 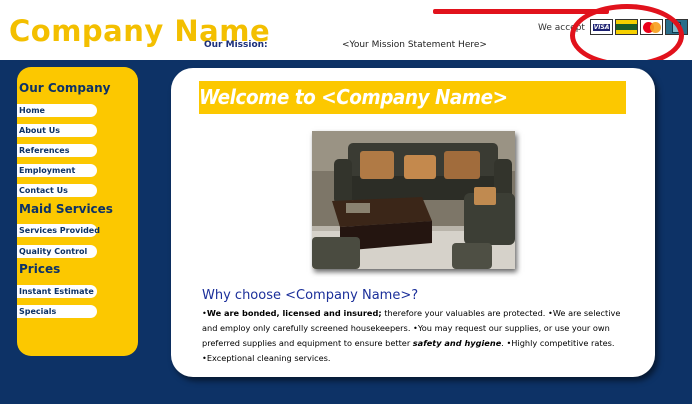 What do you see at coordinates (502, 343) in the screenshot?
I see `body-p3-end: .` at bounding box center [502, 343].